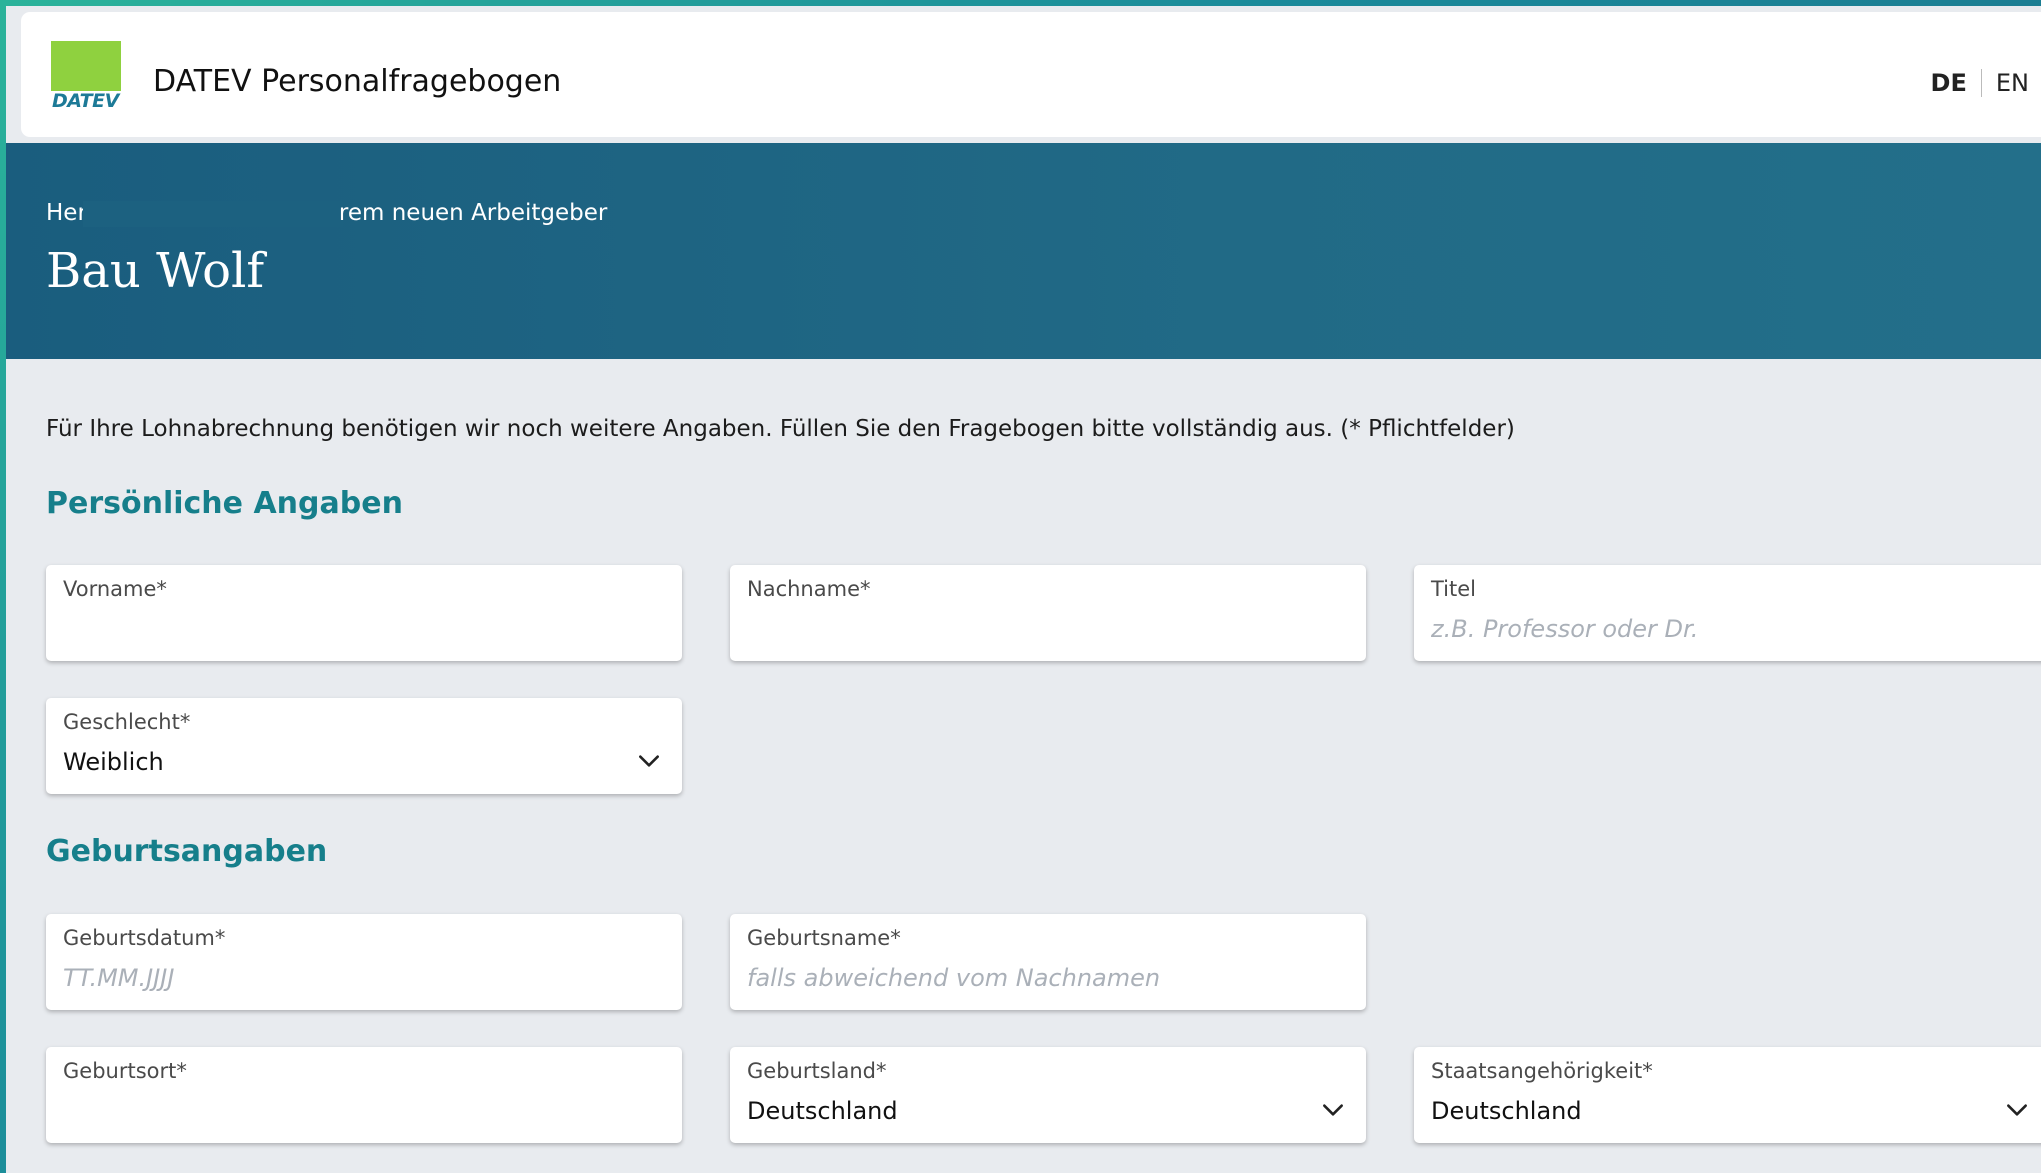 The height and width of the screenshot is (1173, 2041). I want to click on section-title-birth: Geburtsangaben, so click(187, 851).